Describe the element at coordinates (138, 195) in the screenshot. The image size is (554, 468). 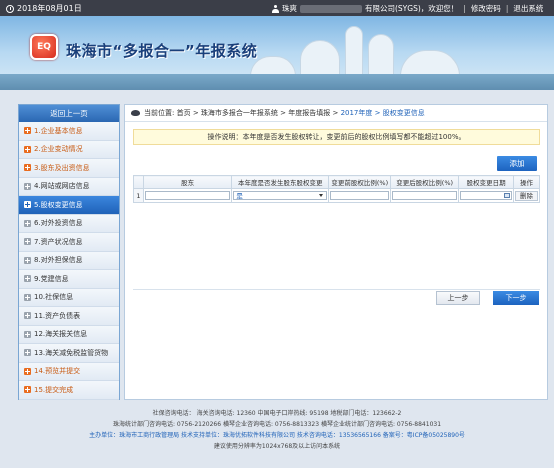
I see `row-number: 1` at that location.